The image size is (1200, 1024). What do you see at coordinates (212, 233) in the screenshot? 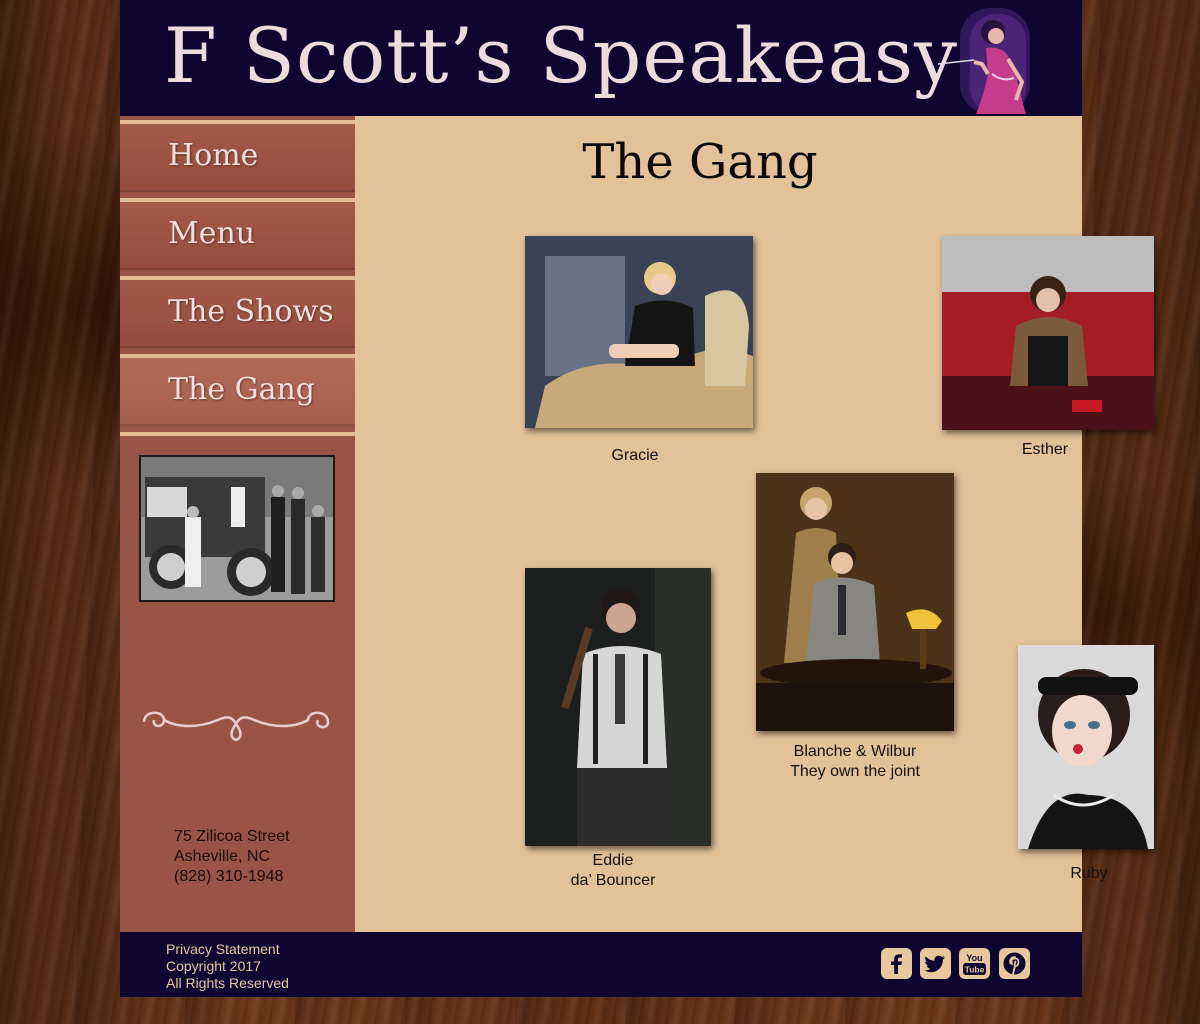
I see `nav-item-label: Menu` at bounding box center [212, 233].